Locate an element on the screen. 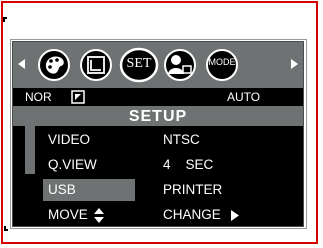 Image resolution: width=323 pixels, height=248 pixels. page-title: SETUP is located at coordinates (158, 116).